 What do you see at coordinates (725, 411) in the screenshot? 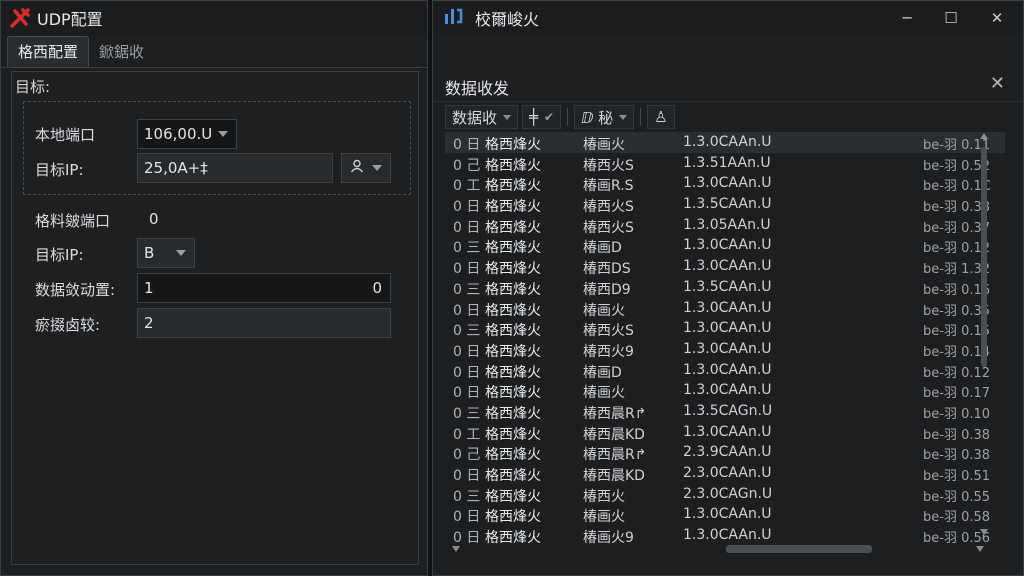
I see `table-row: 0 三格西烽火 椿西晨R↱ 1.3.5CAGn.U be-羽 0.10` at bounding box center [725, 411].